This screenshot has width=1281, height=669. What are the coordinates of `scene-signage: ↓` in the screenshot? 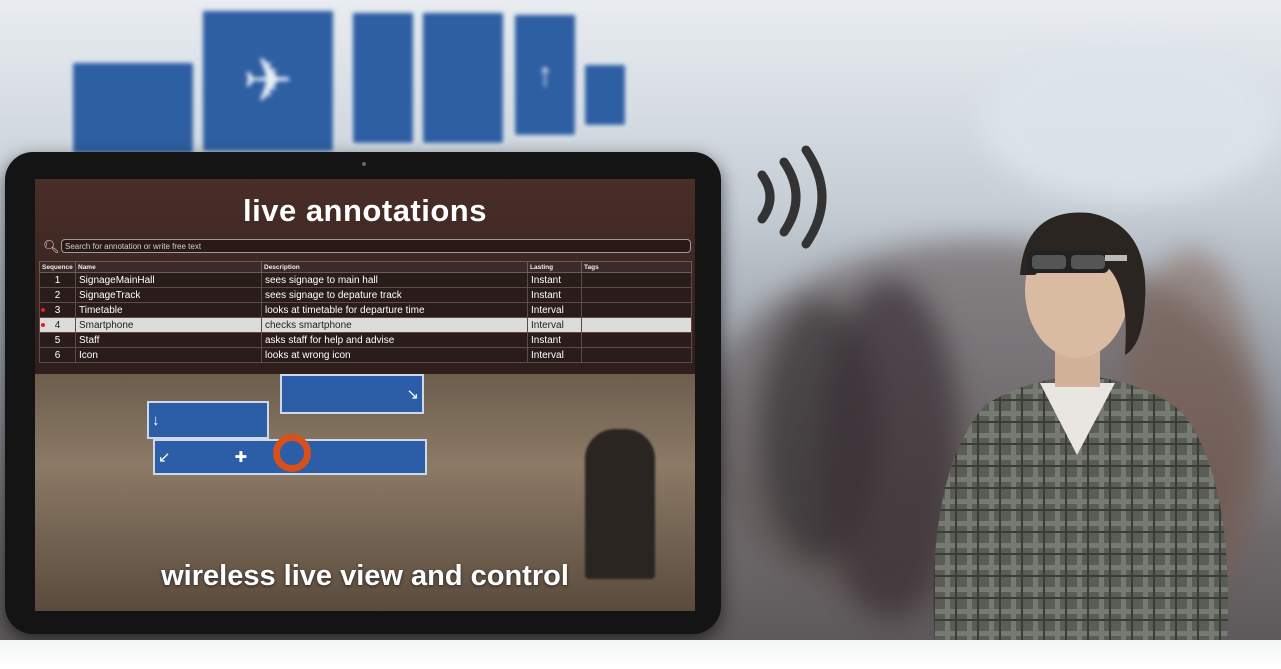 It's located at (208, 420).